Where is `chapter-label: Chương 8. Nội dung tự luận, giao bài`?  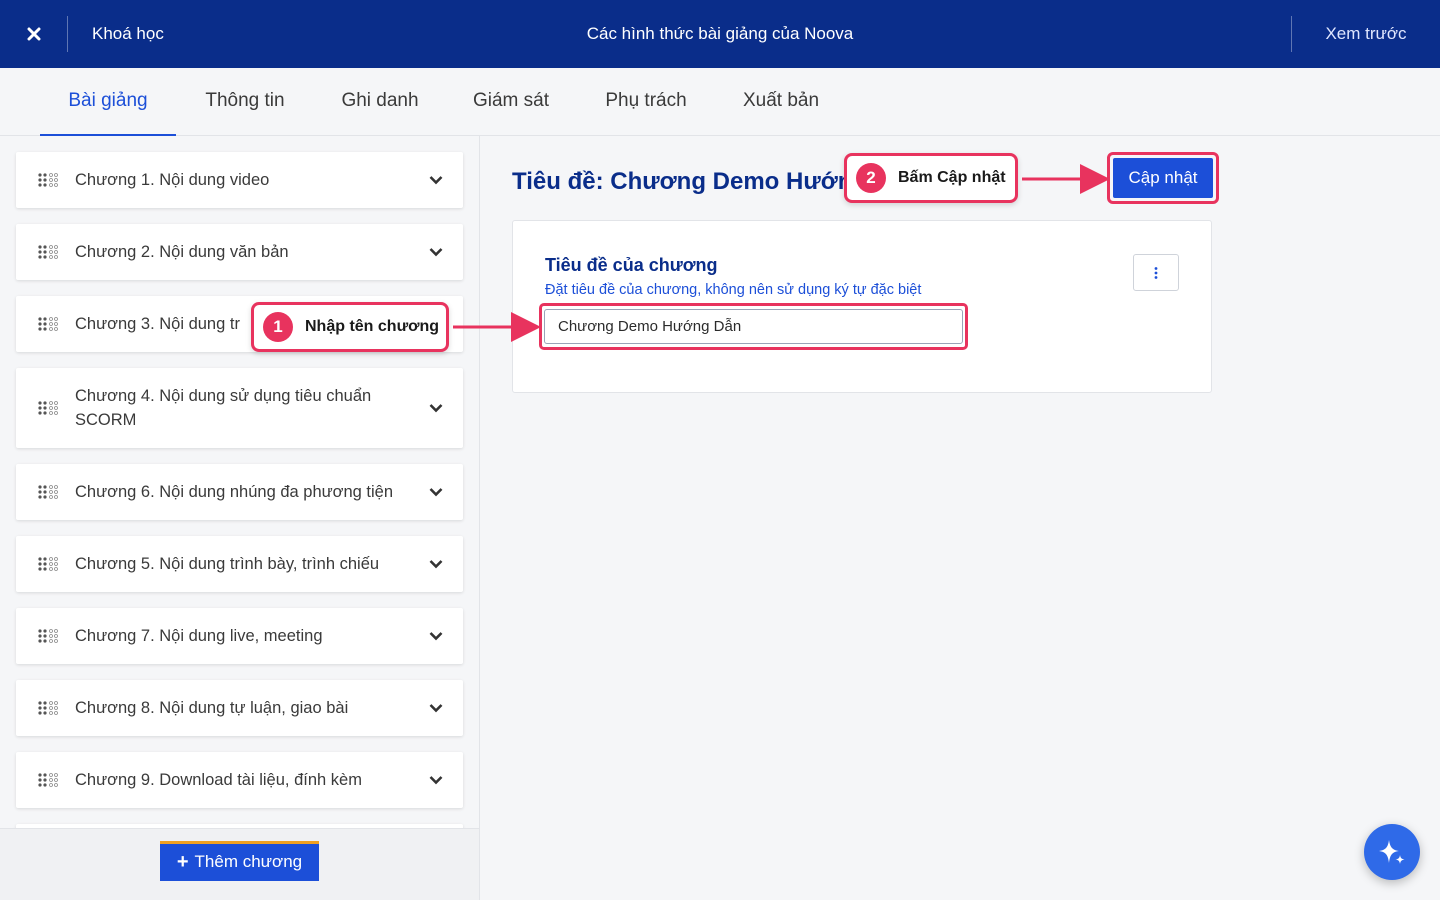
chapter-label: Chương 8. Nội dung tự luận, giao bài is located at coordinates (212, 708).